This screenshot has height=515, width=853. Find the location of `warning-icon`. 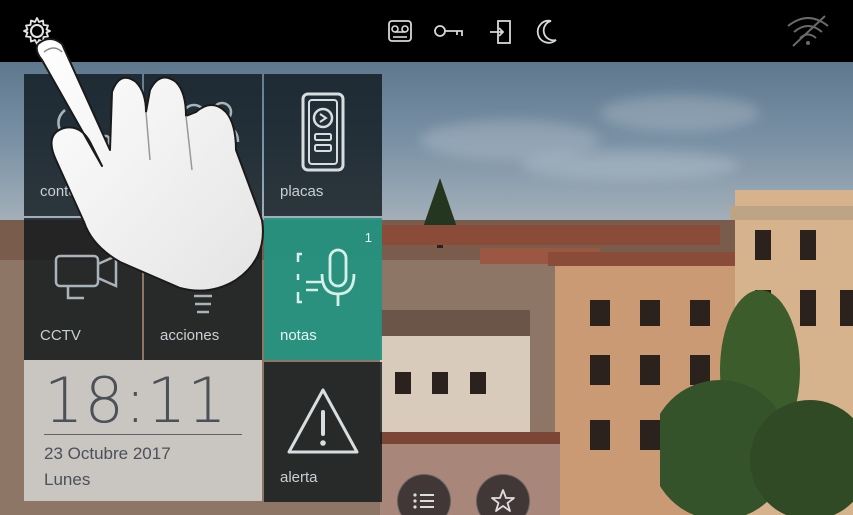

warning-icon is located at coordinates (323, 422).